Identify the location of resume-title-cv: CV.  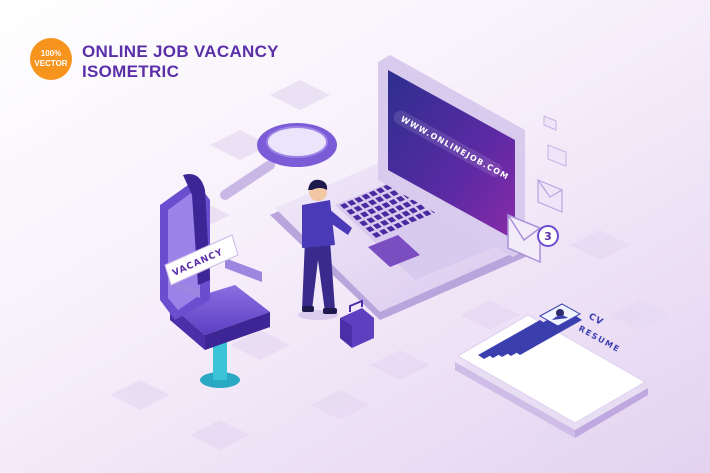
(596, 320).